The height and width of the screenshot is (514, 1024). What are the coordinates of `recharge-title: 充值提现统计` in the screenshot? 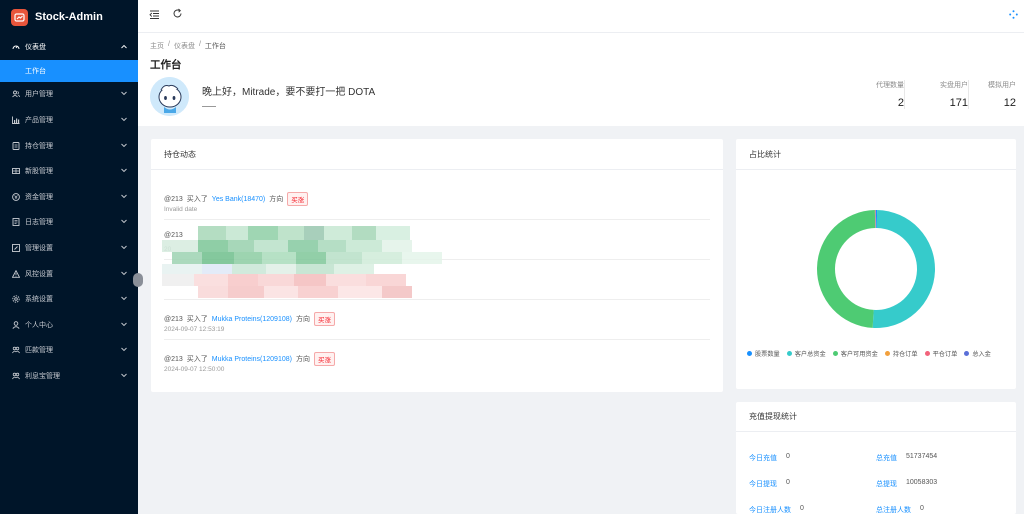 It's located at (876, 417).